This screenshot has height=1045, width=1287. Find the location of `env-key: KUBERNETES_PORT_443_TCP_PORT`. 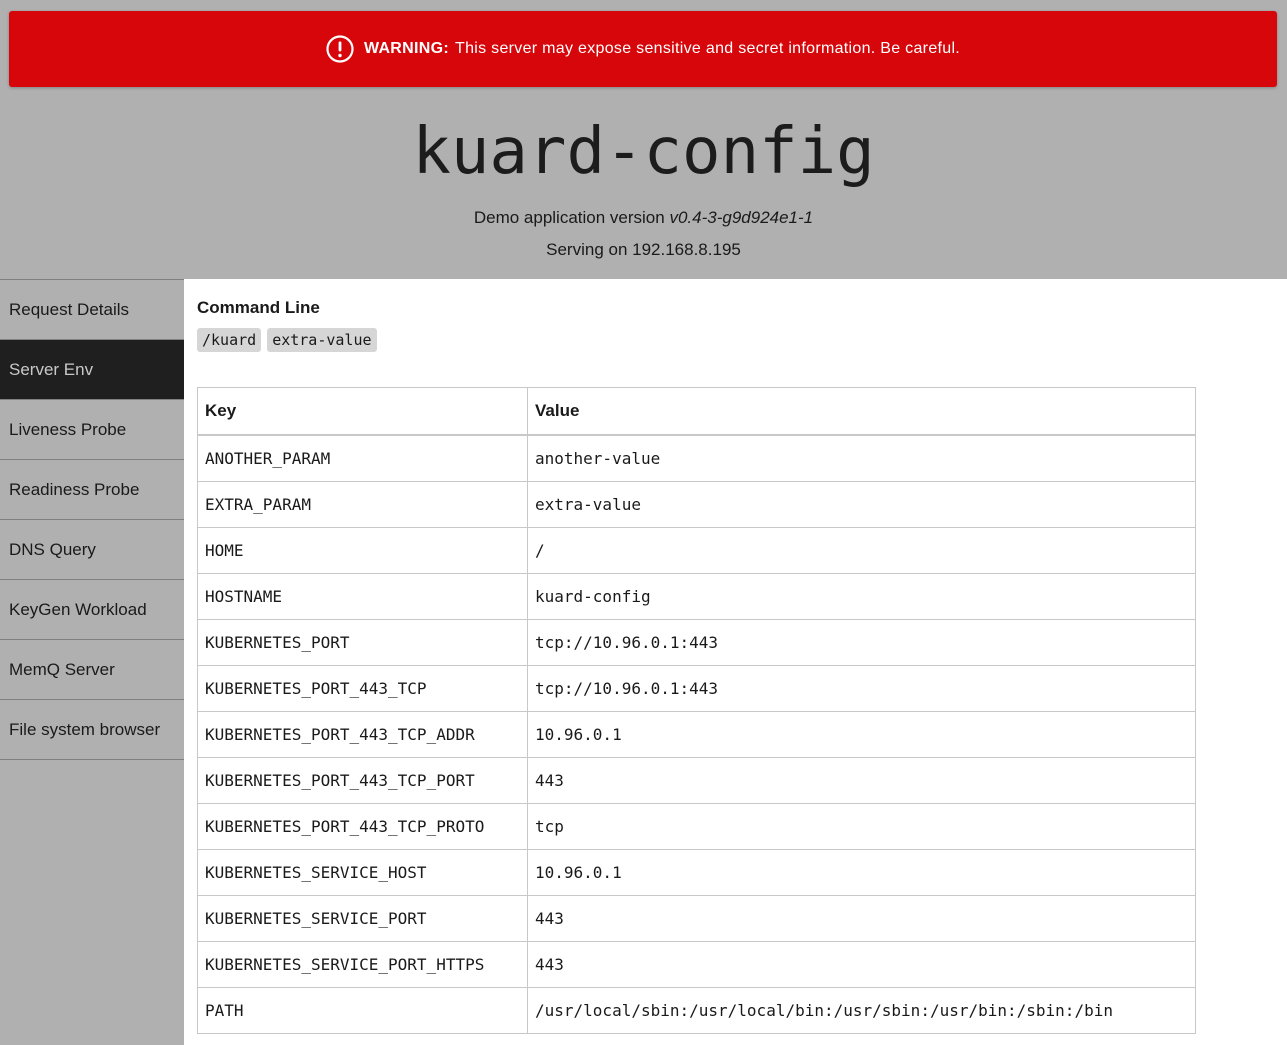

env-key: KUBERNETES_PORT_443_TCP_PORT is located at coordinates (362, 780).